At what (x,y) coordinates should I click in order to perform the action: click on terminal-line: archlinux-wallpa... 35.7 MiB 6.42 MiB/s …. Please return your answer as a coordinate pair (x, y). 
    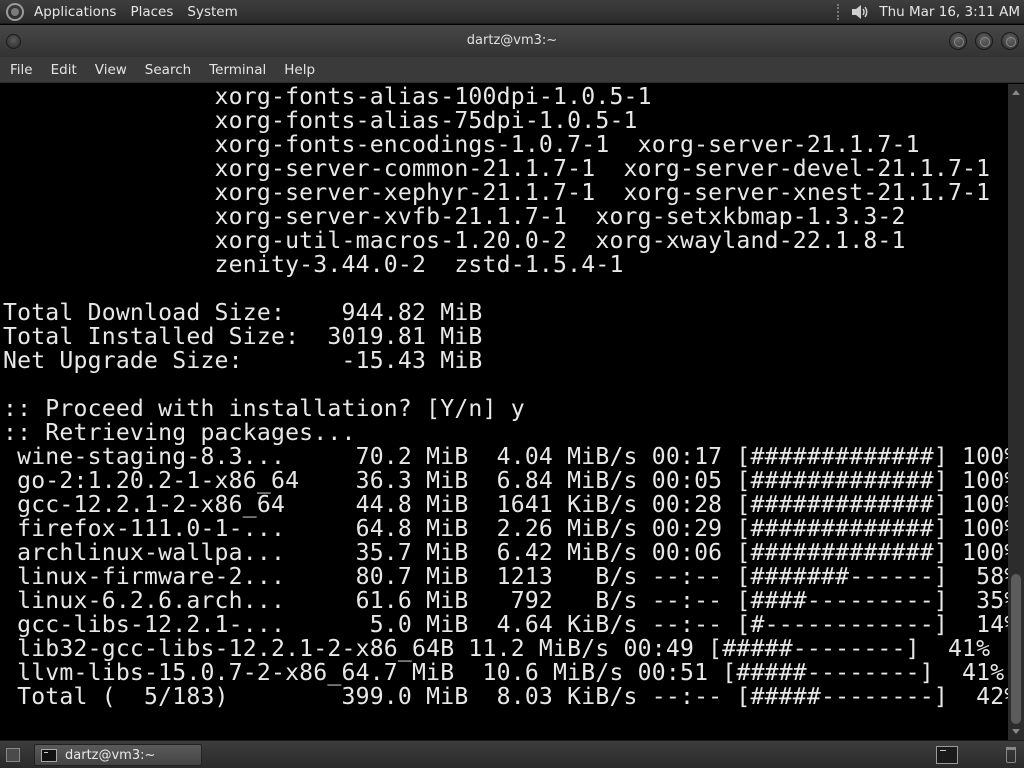
    Looking at the image, I should click on (505, 553).